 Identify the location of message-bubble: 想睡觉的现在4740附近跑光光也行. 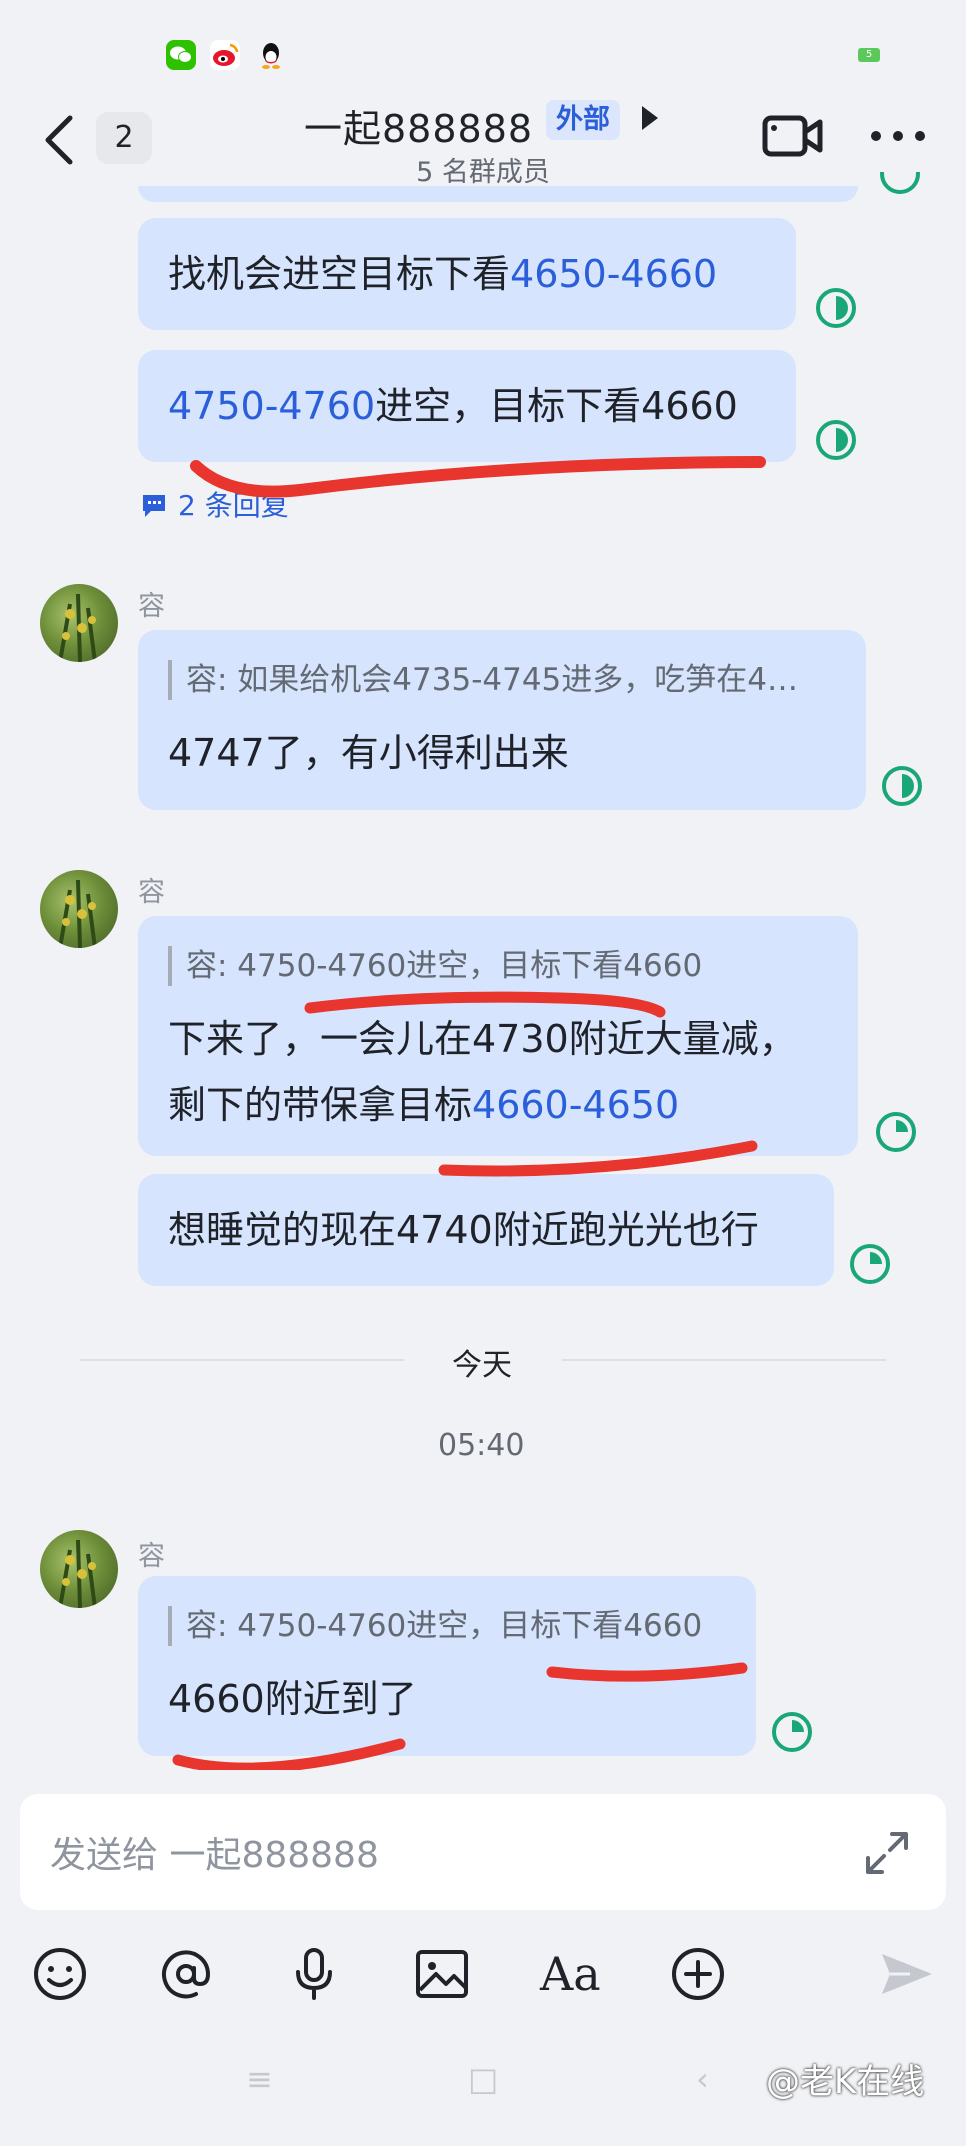
(486, 1230).